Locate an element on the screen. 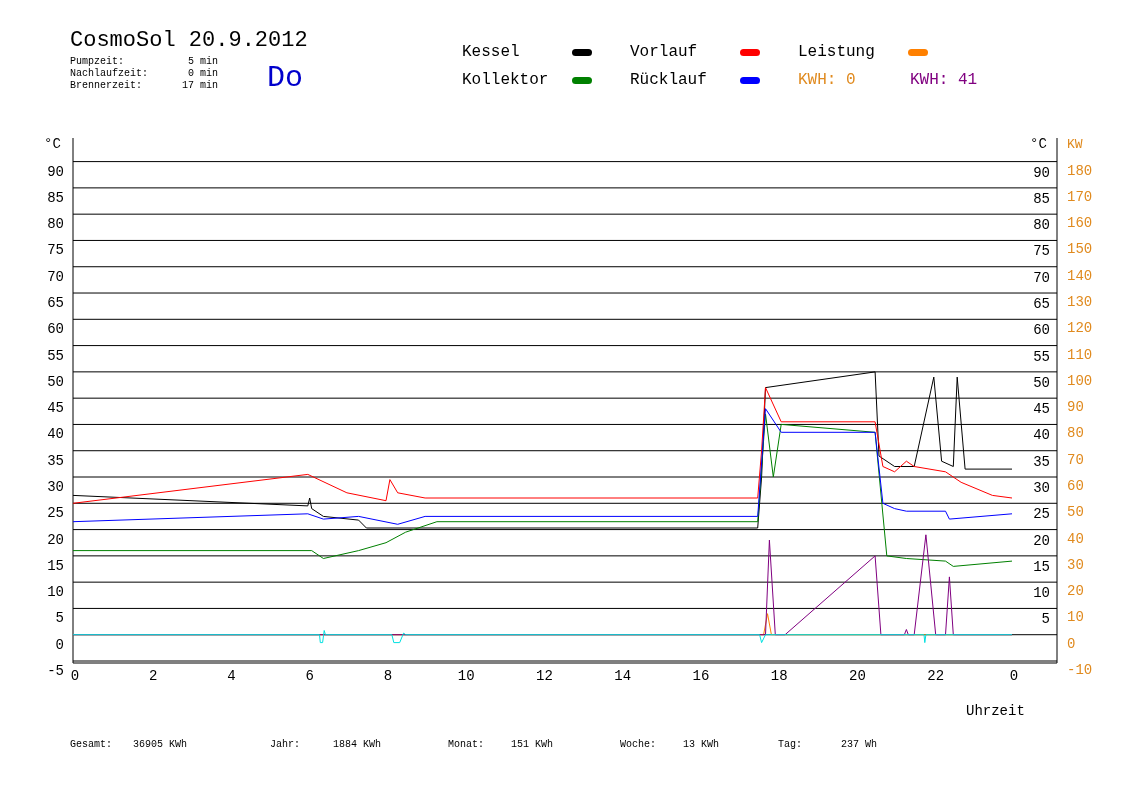 This screenshot has width=1148, height=812. stat-value: 237 Wh is located at coordinates (859, 745).